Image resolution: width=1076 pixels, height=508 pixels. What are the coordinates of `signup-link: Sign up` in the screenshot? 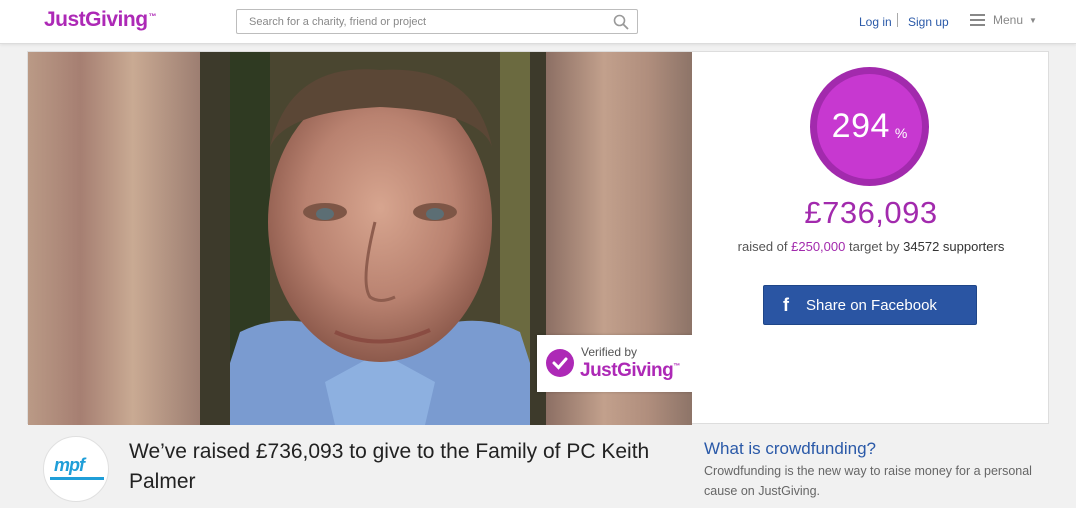 It's located at (928, 22).